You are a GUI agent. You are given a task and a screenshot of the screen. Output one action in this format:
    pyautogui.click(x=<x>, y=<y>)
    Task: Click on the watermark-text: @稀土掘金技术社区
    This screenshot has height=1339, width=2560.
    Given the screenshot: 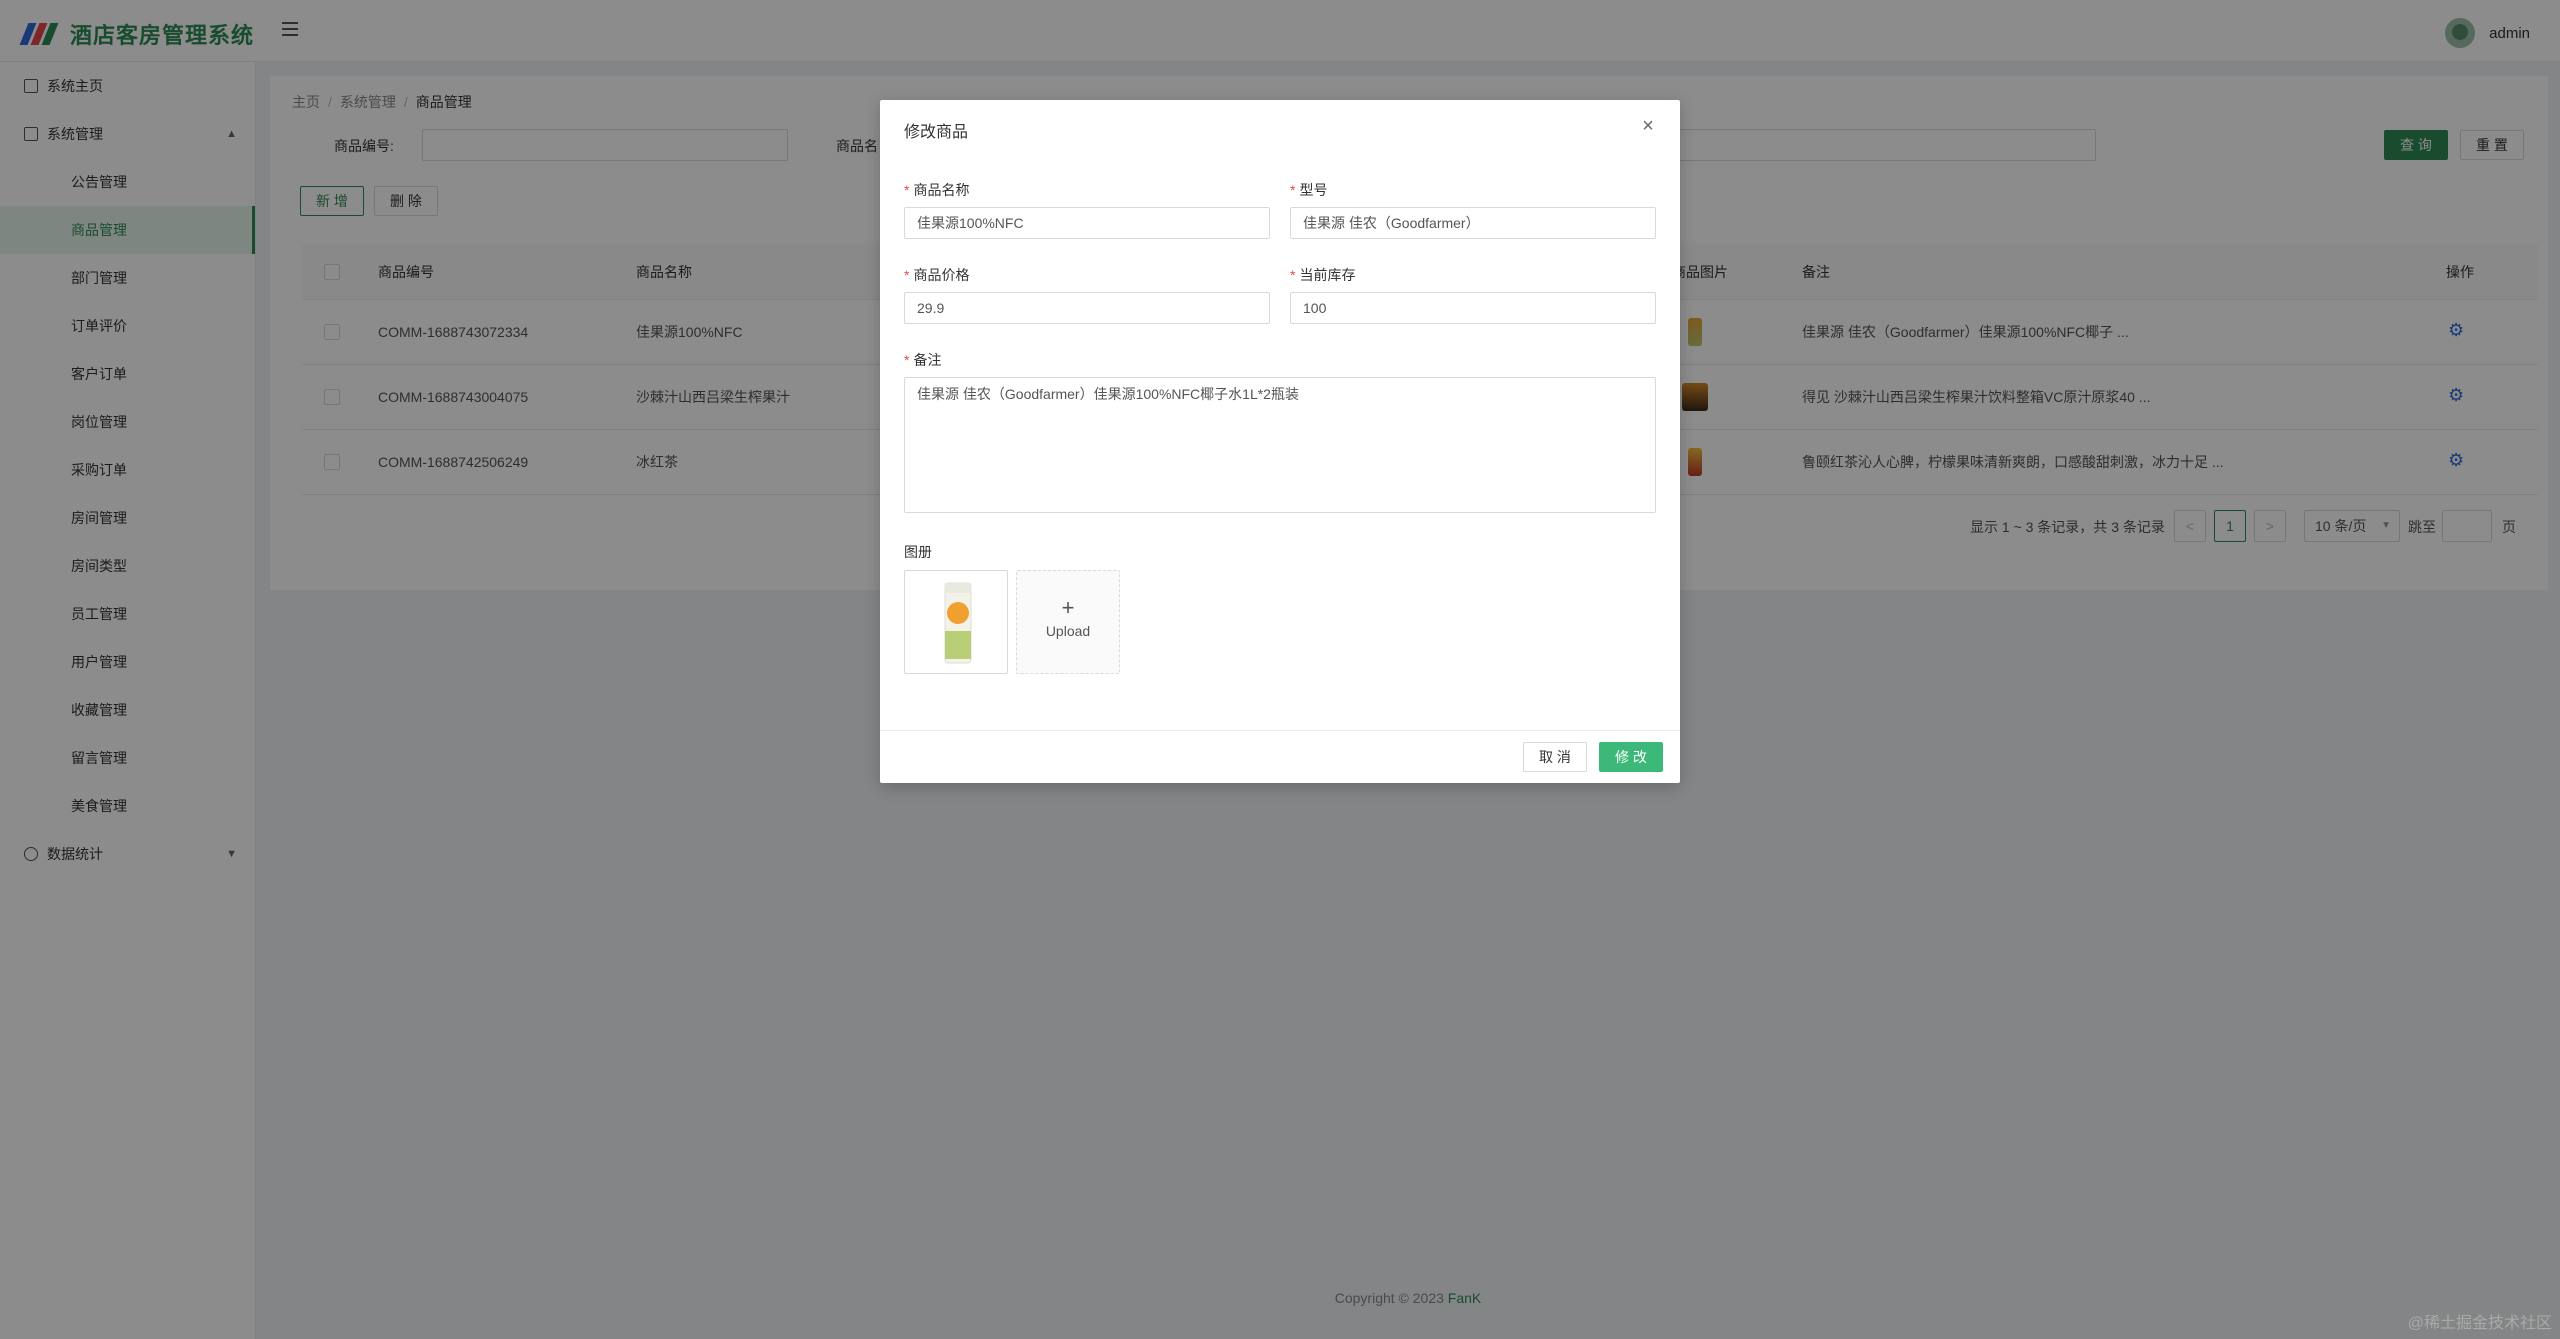 What is the action you would take?
    pyautogui.click(x=2479, y=1323)
    